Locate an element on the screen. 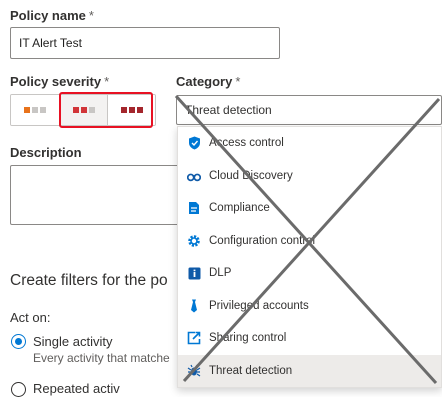 The width and height of the screenshot is (442, 397). category-option-configuration-control: Configuration control is located at coordinates (309, 241).